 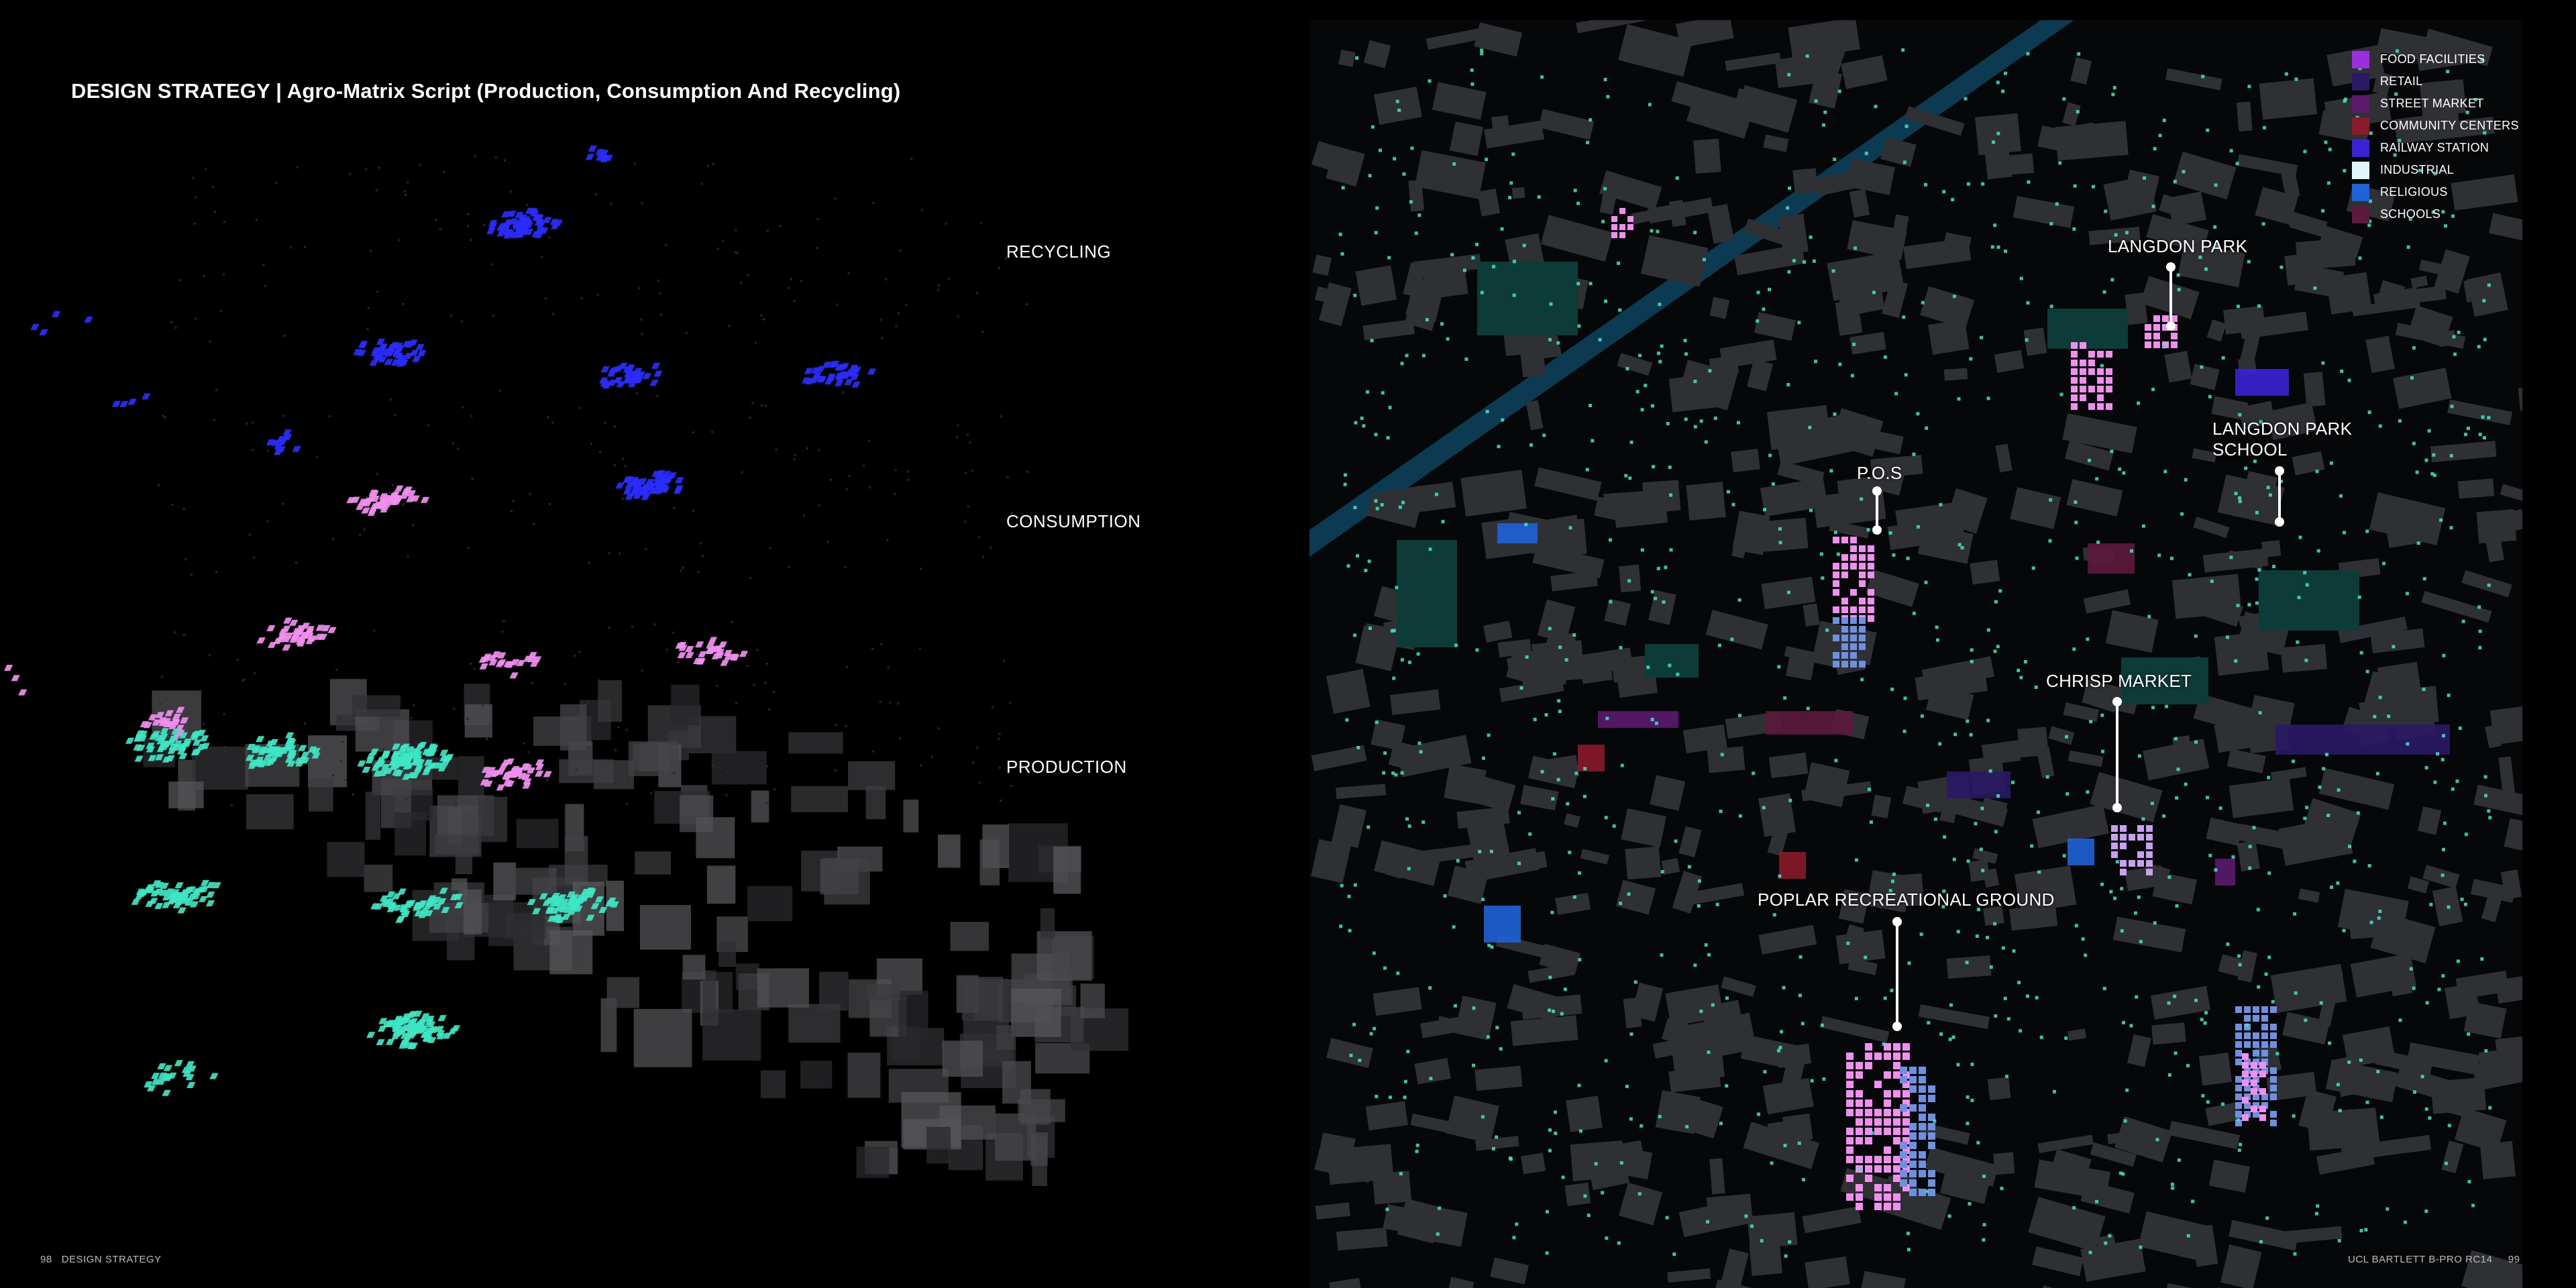 What do you see at coordinates (2435, 192) in the screenshot?
I see `legend-item: RELIGIOUS` at bounding box center [2435, 192].